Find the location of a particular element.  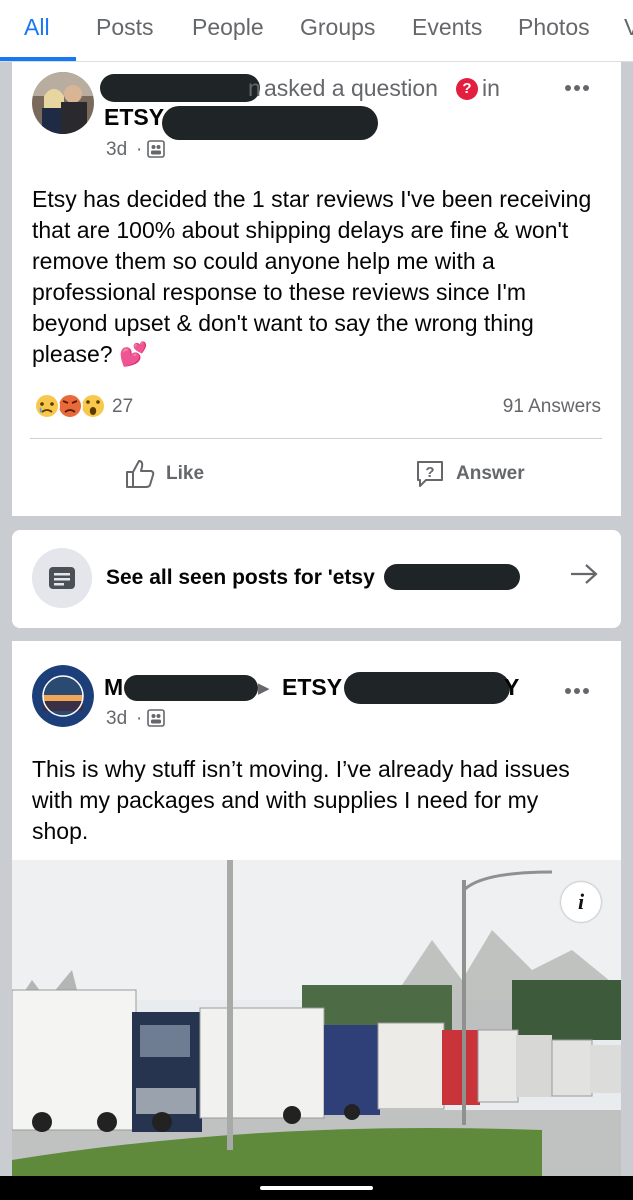

reaction-icons is located at coordinates (73, 407).